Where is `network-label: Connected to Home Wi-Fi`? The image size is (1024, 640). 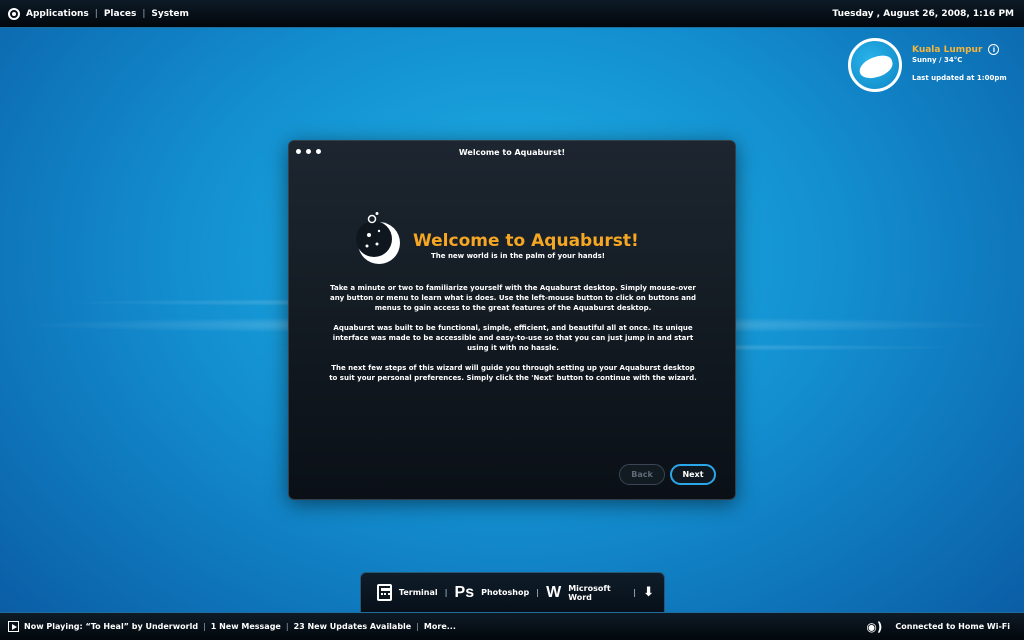 network-label: Connected to Home Wi-Fi is located at coordinates (952, 626).